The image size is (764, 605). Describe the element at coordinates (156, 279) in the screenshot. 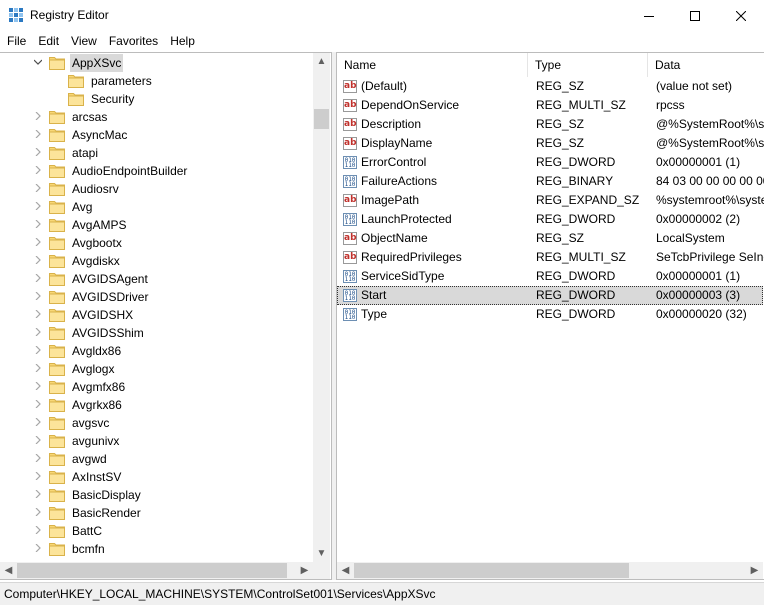

I see `tree-item: AVGIDSAgent` at that location.